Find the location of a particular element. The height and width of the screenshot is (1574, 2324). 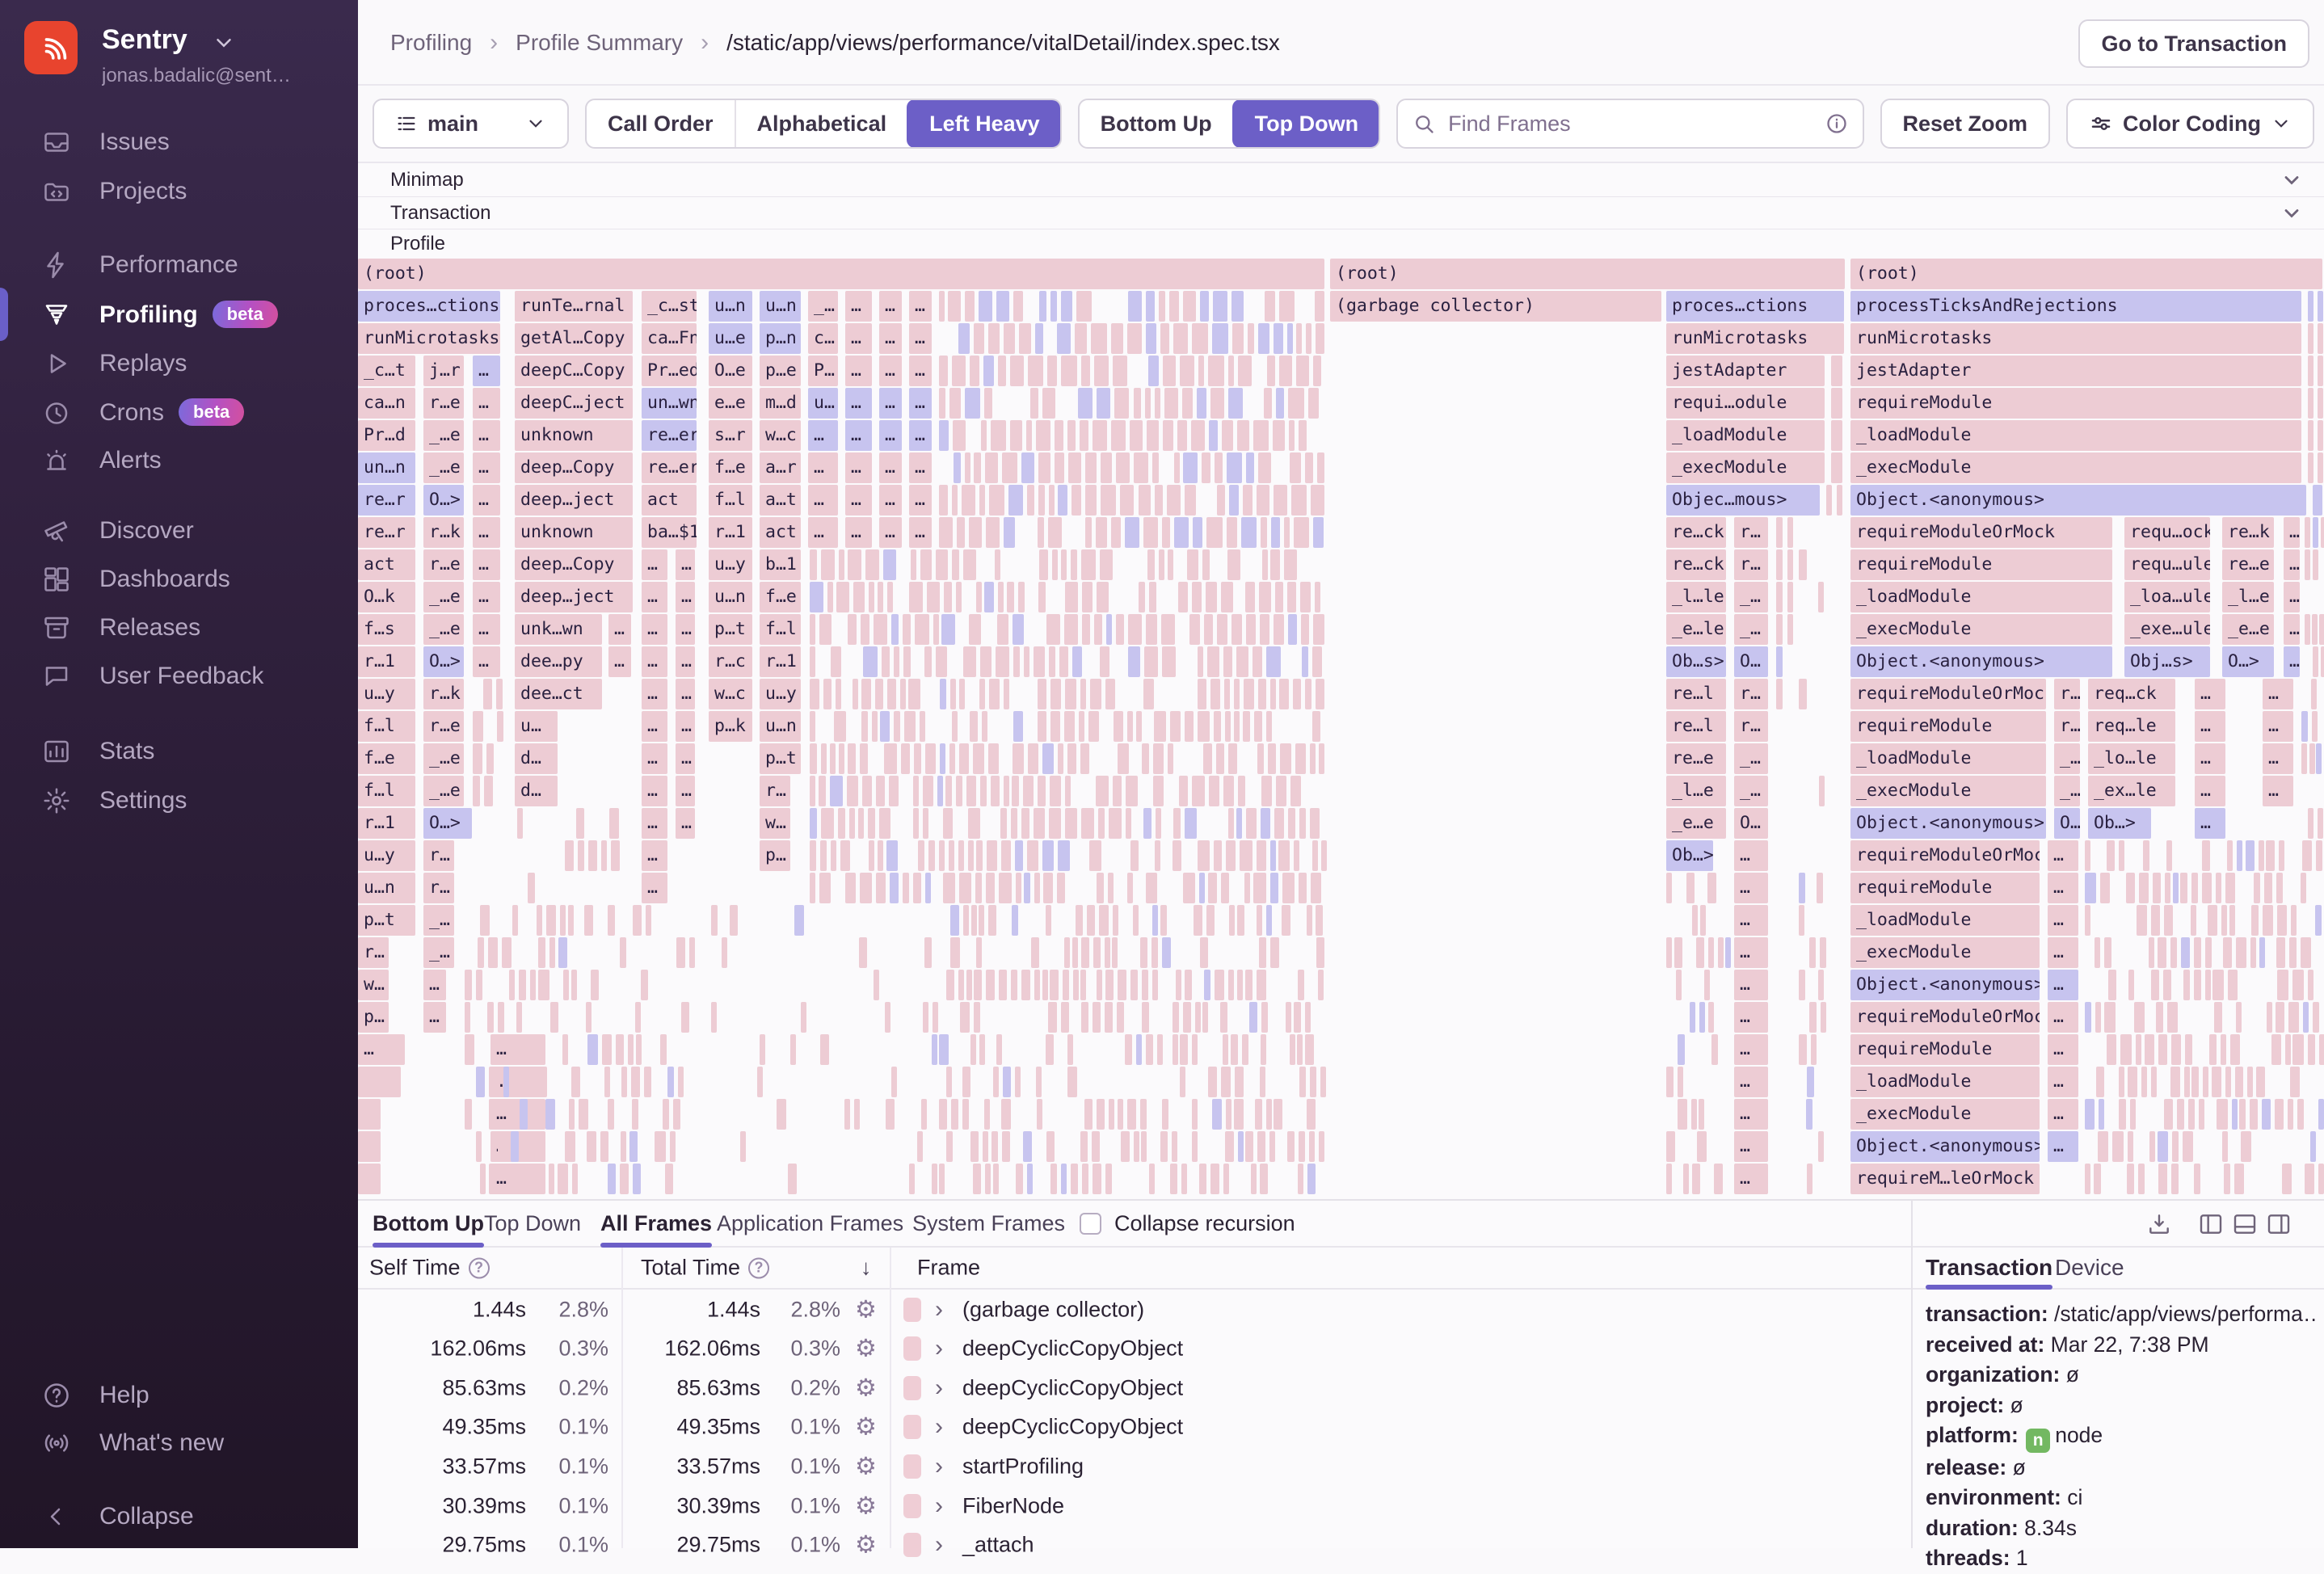

flame-frame: re…ck is located at coordinates (1696, 564).